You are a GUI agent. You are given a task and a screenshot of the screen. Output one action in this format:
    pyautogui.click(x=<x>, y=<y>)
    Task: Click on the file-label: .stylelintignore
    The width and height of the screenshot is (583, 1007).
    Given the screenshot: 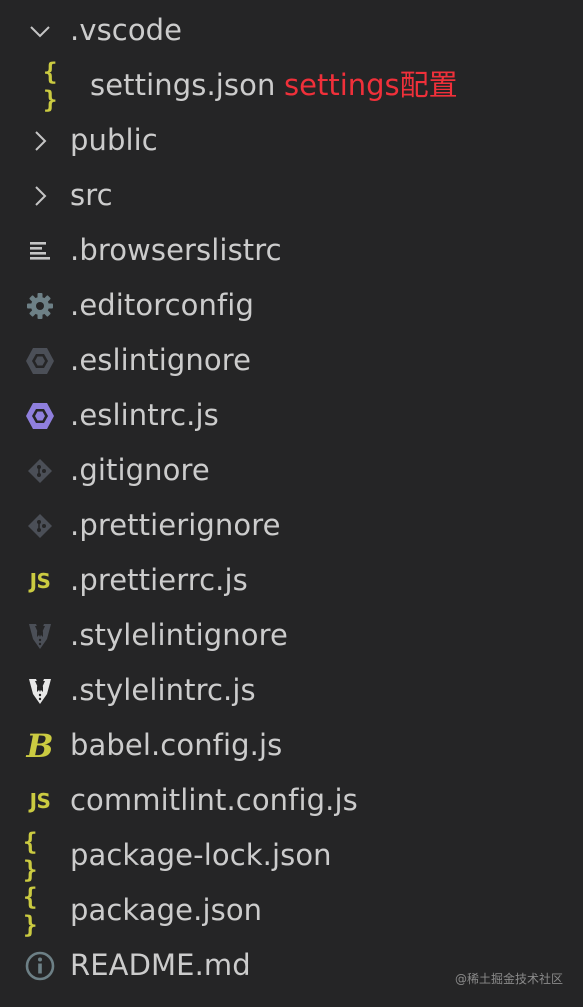 What is the action you would take?
    pyautogui.click(x=179, y=635)
    